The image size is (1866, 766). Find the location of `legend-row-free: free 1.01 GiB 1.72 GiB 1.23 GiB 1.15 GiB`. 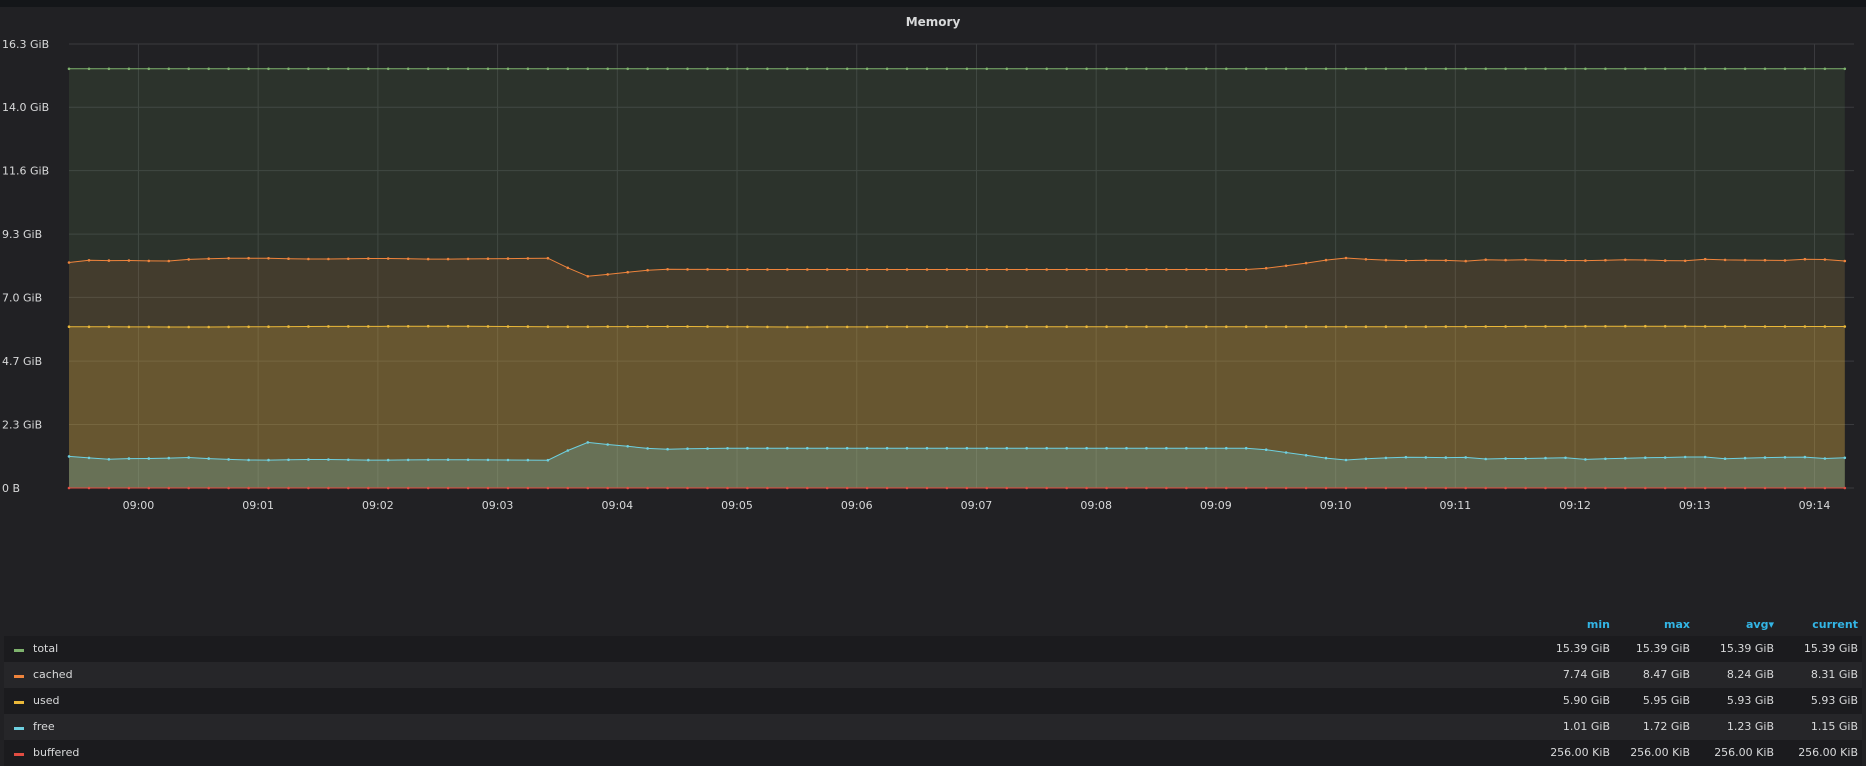

legend-row-free: free 1.01 GiB 1.72 GiB 1.23 GiB 1.15 GiB is located at coordinates (933, 727).